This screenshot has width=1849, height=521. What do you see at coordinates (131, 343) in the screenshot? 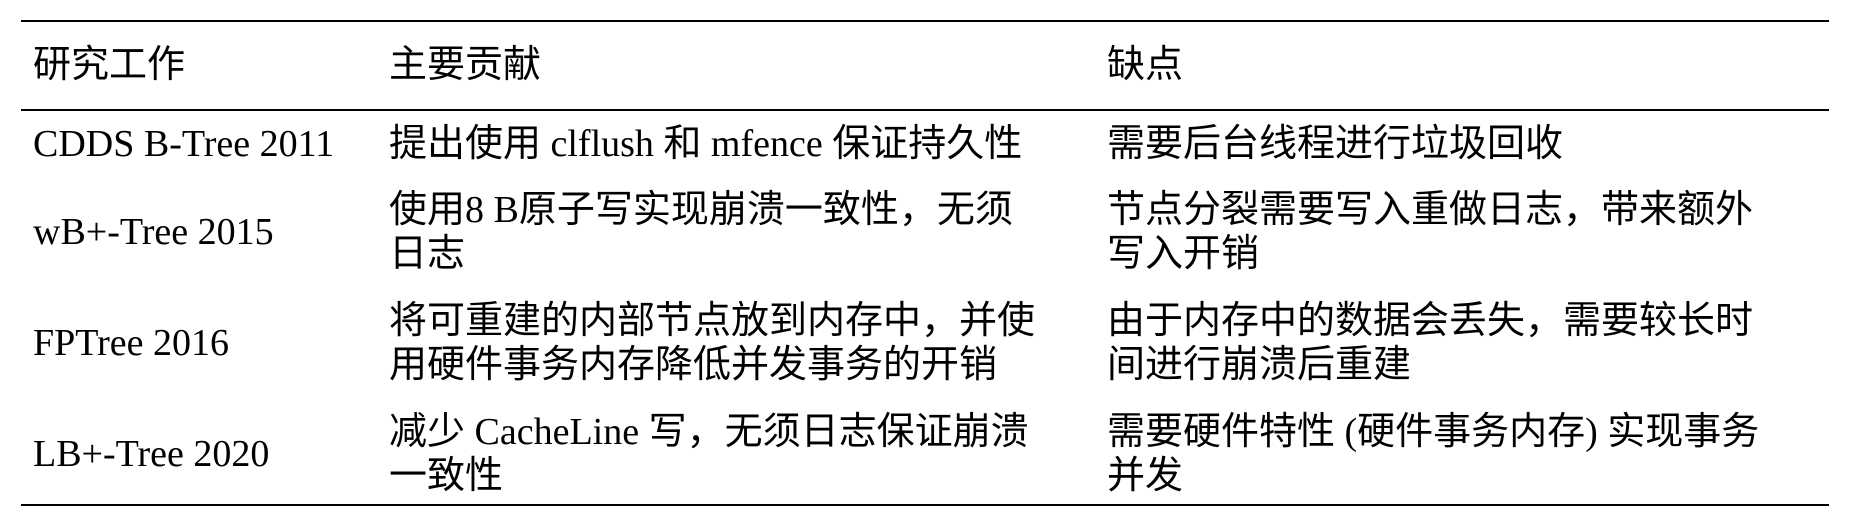
I see `cell-text: FPTree 2016` at bounding box center [131, 343].